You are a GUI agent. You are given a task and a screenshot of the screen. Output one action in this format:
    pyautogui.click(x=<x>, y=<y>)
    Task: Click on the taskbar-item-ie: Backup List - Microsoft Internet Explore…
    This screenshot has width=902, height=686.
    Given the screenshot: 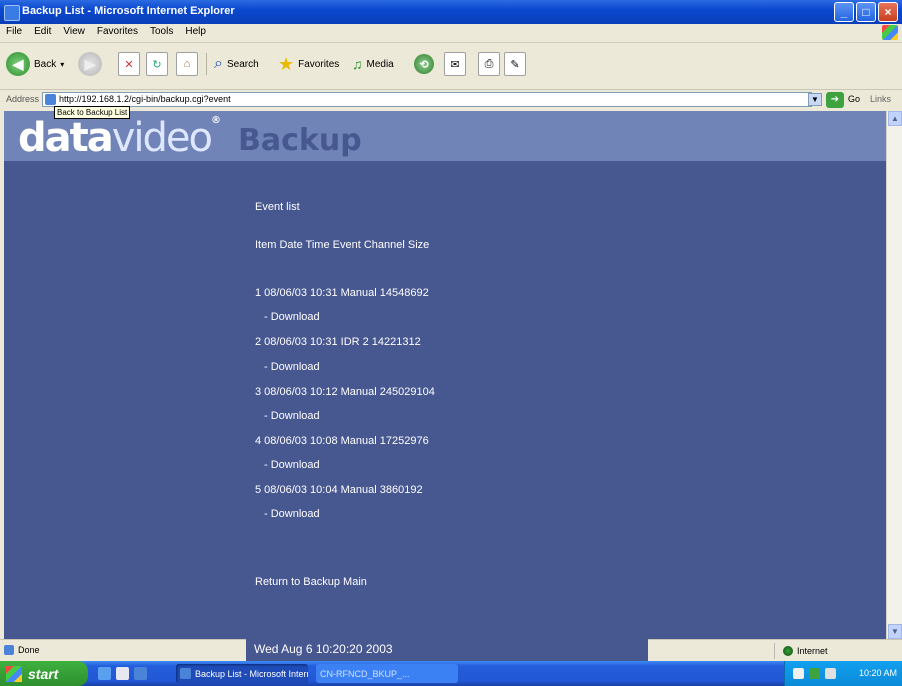 What is the action you would take?
    pyautogui.click(x=242, y=673)
    